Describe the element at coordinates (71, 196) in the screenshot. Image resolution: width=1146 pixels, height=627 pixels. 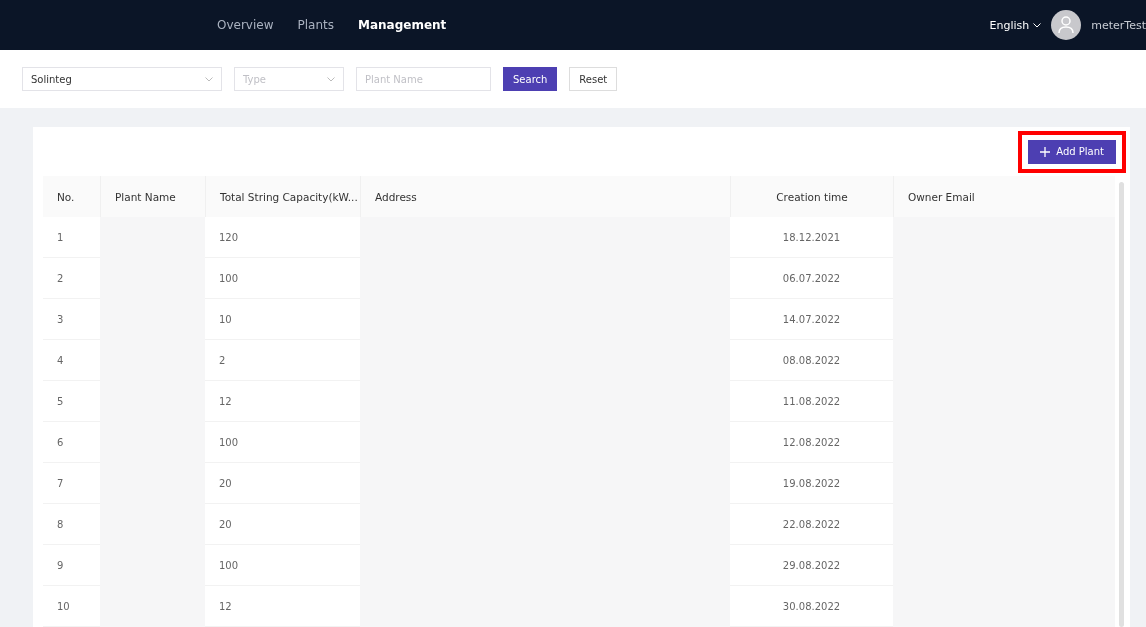
I see `column-header: No.` at that location.